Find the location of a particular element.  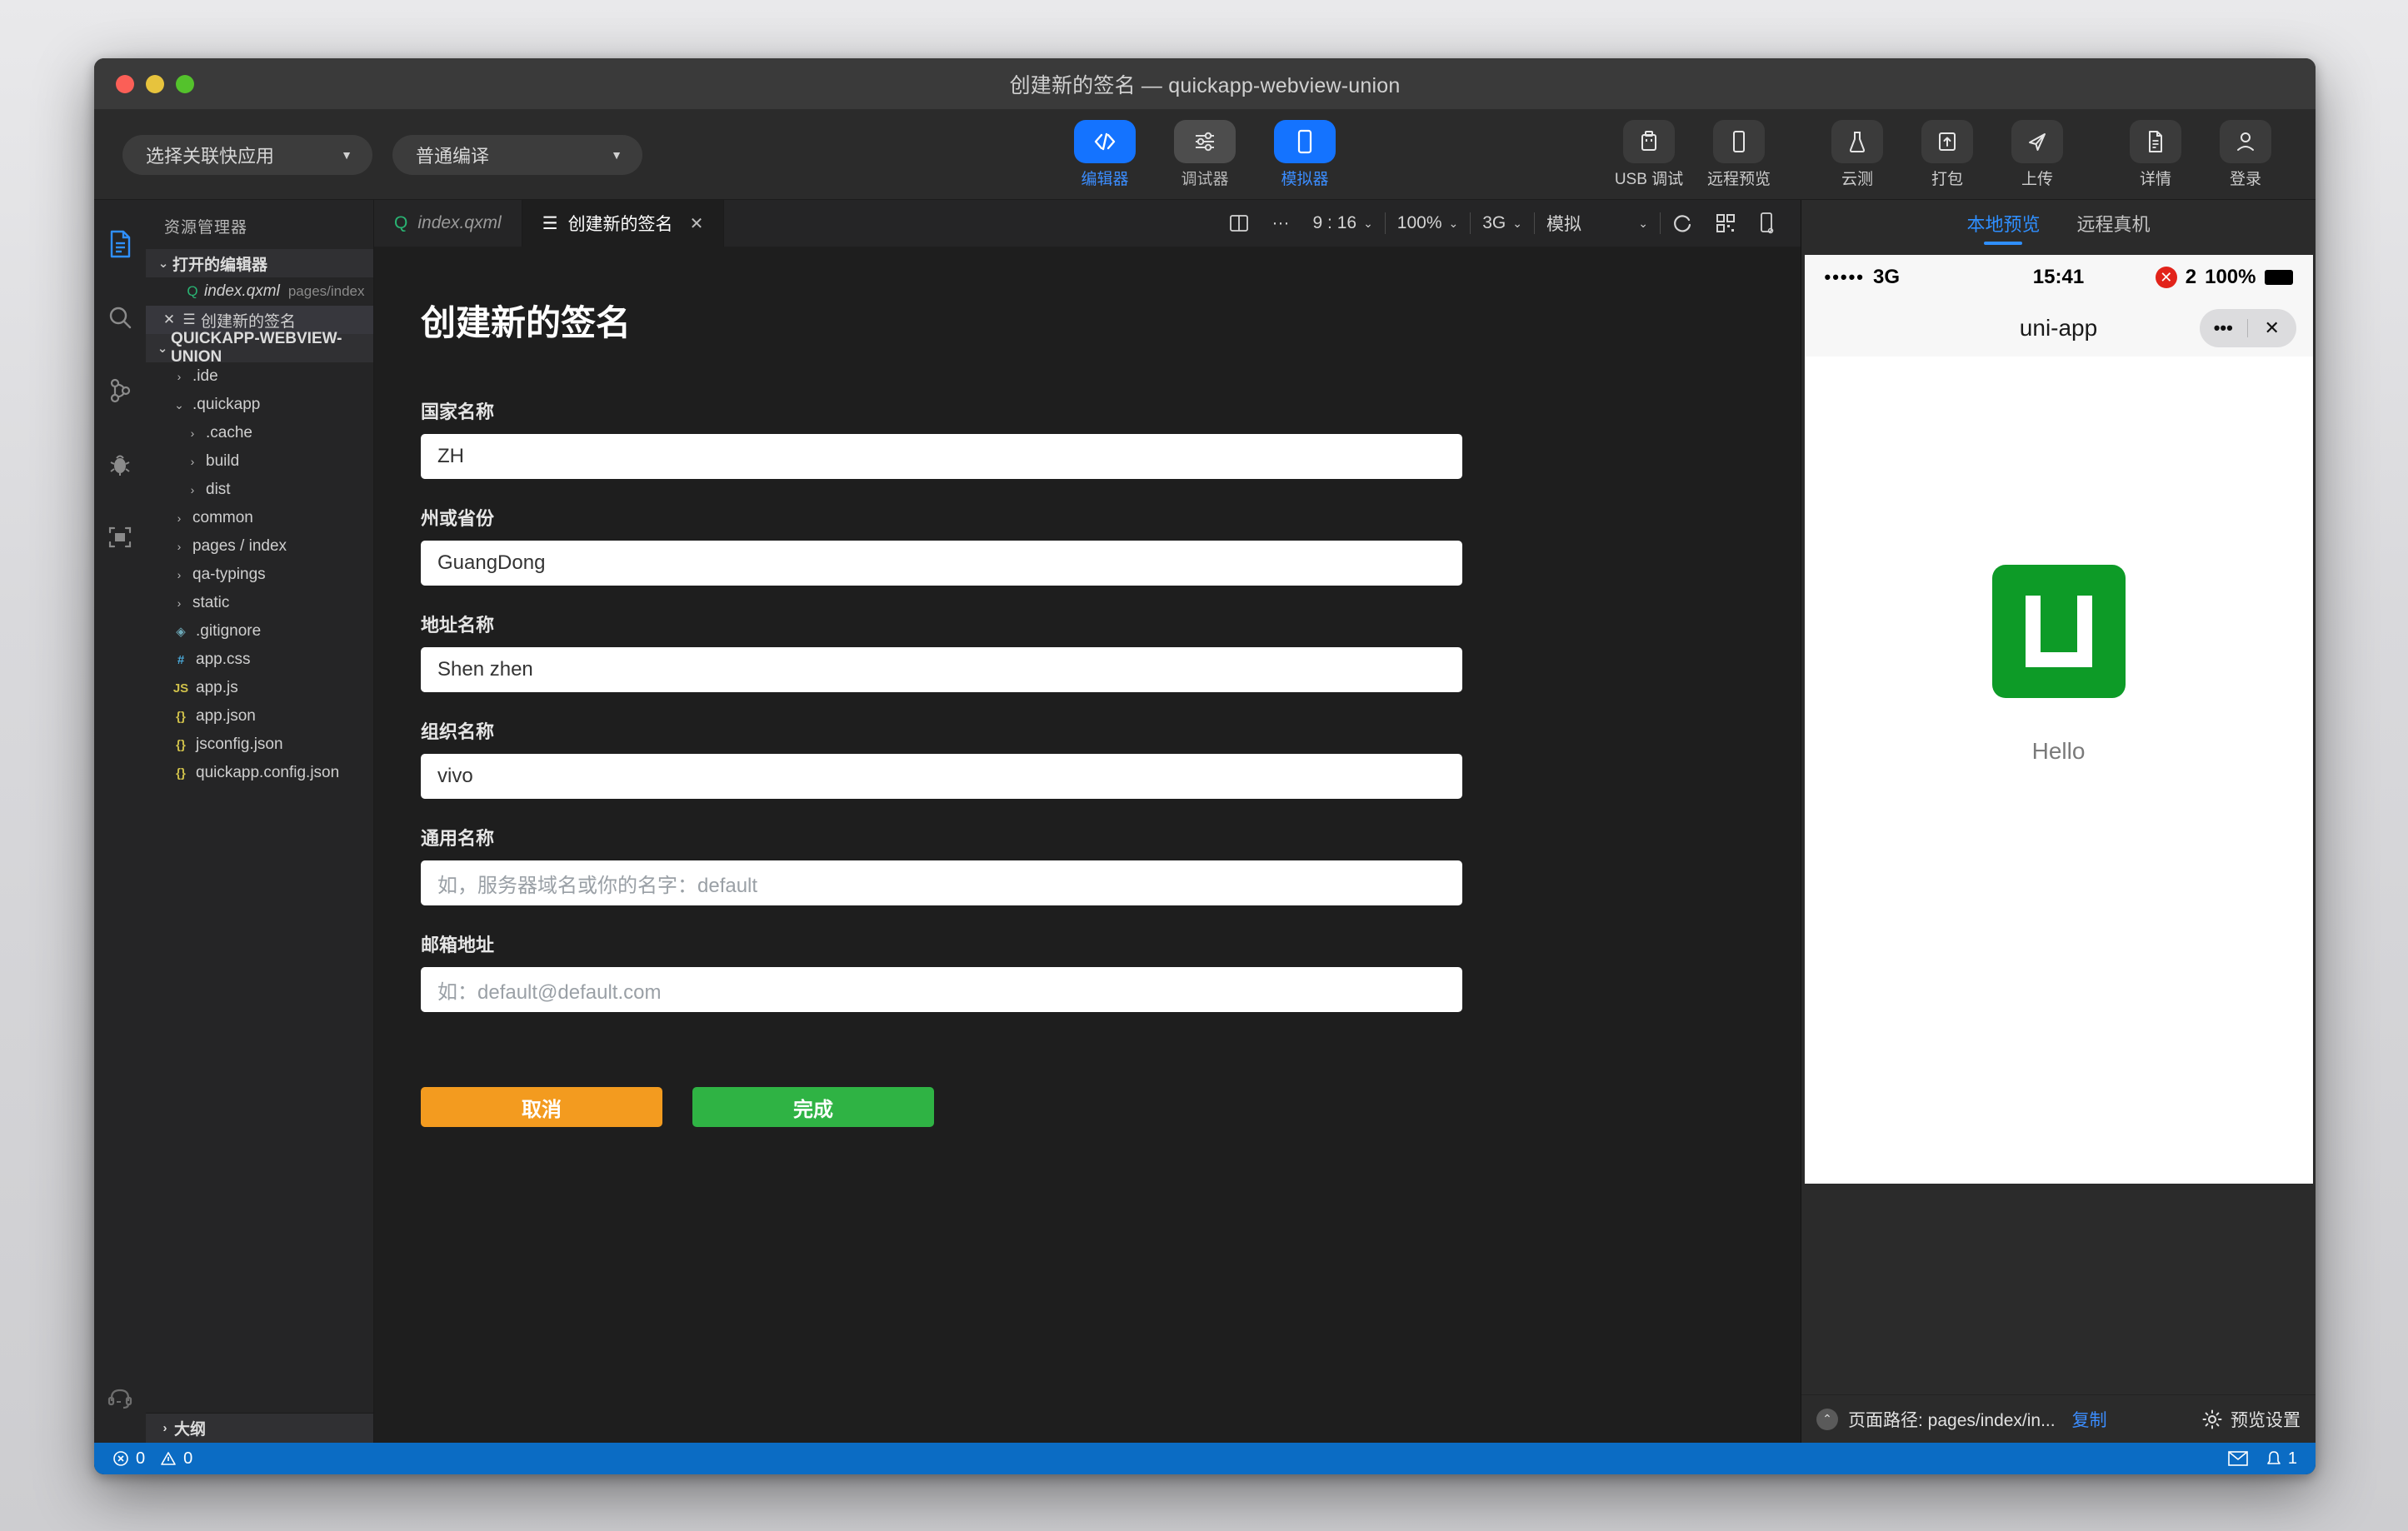

tree-folder: › .cache is located at coordinates (259, 433).